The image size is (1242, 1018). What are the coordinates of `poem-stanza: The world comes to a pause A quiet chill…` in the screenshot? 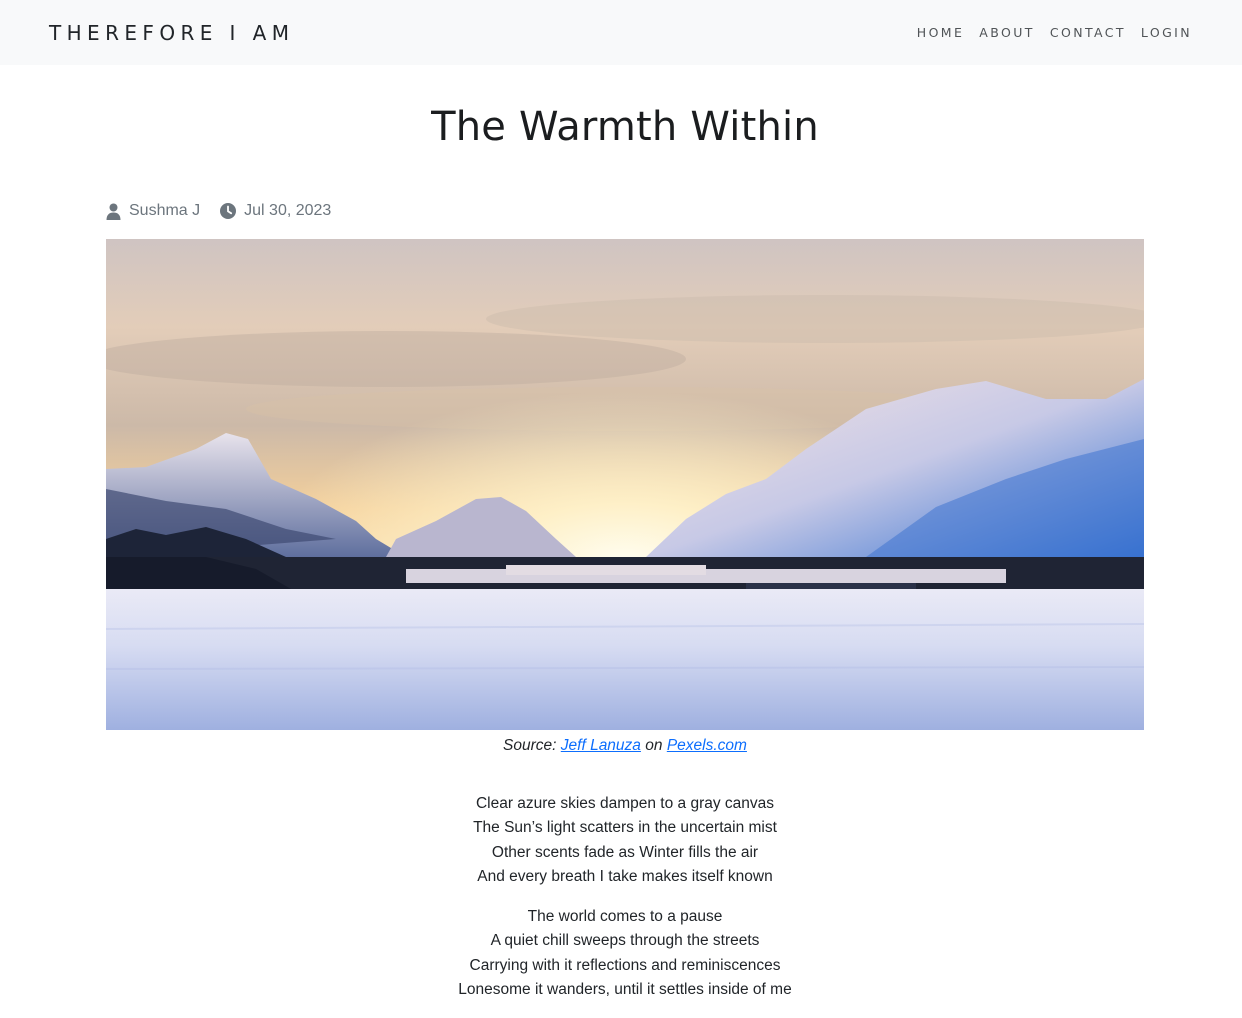 It's located at (621, 953).